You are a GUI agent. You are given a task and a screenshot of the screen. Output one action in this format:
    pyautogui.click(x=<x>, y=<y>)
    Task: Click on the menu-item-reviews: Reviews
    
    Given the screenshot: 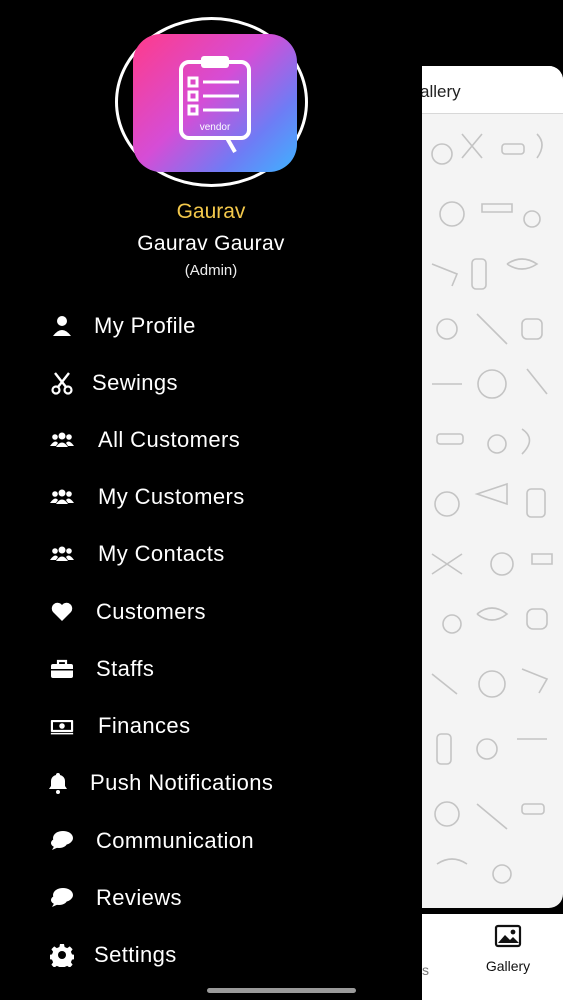 What is the action you would take?
    pyautogui.click(x=211, y=898)
    